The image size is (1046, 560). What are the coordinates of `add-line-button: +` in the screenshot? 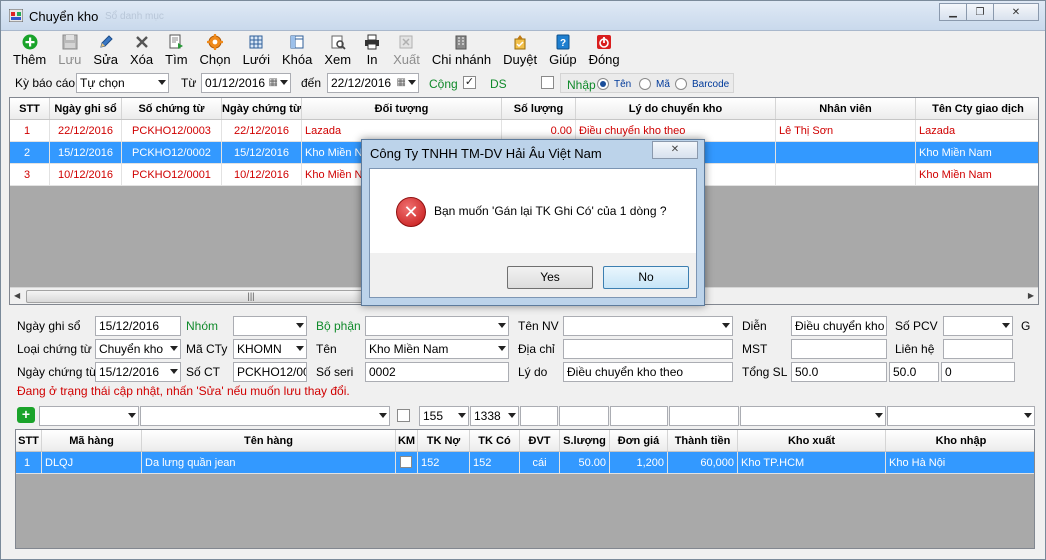 It's located at (26, 415).